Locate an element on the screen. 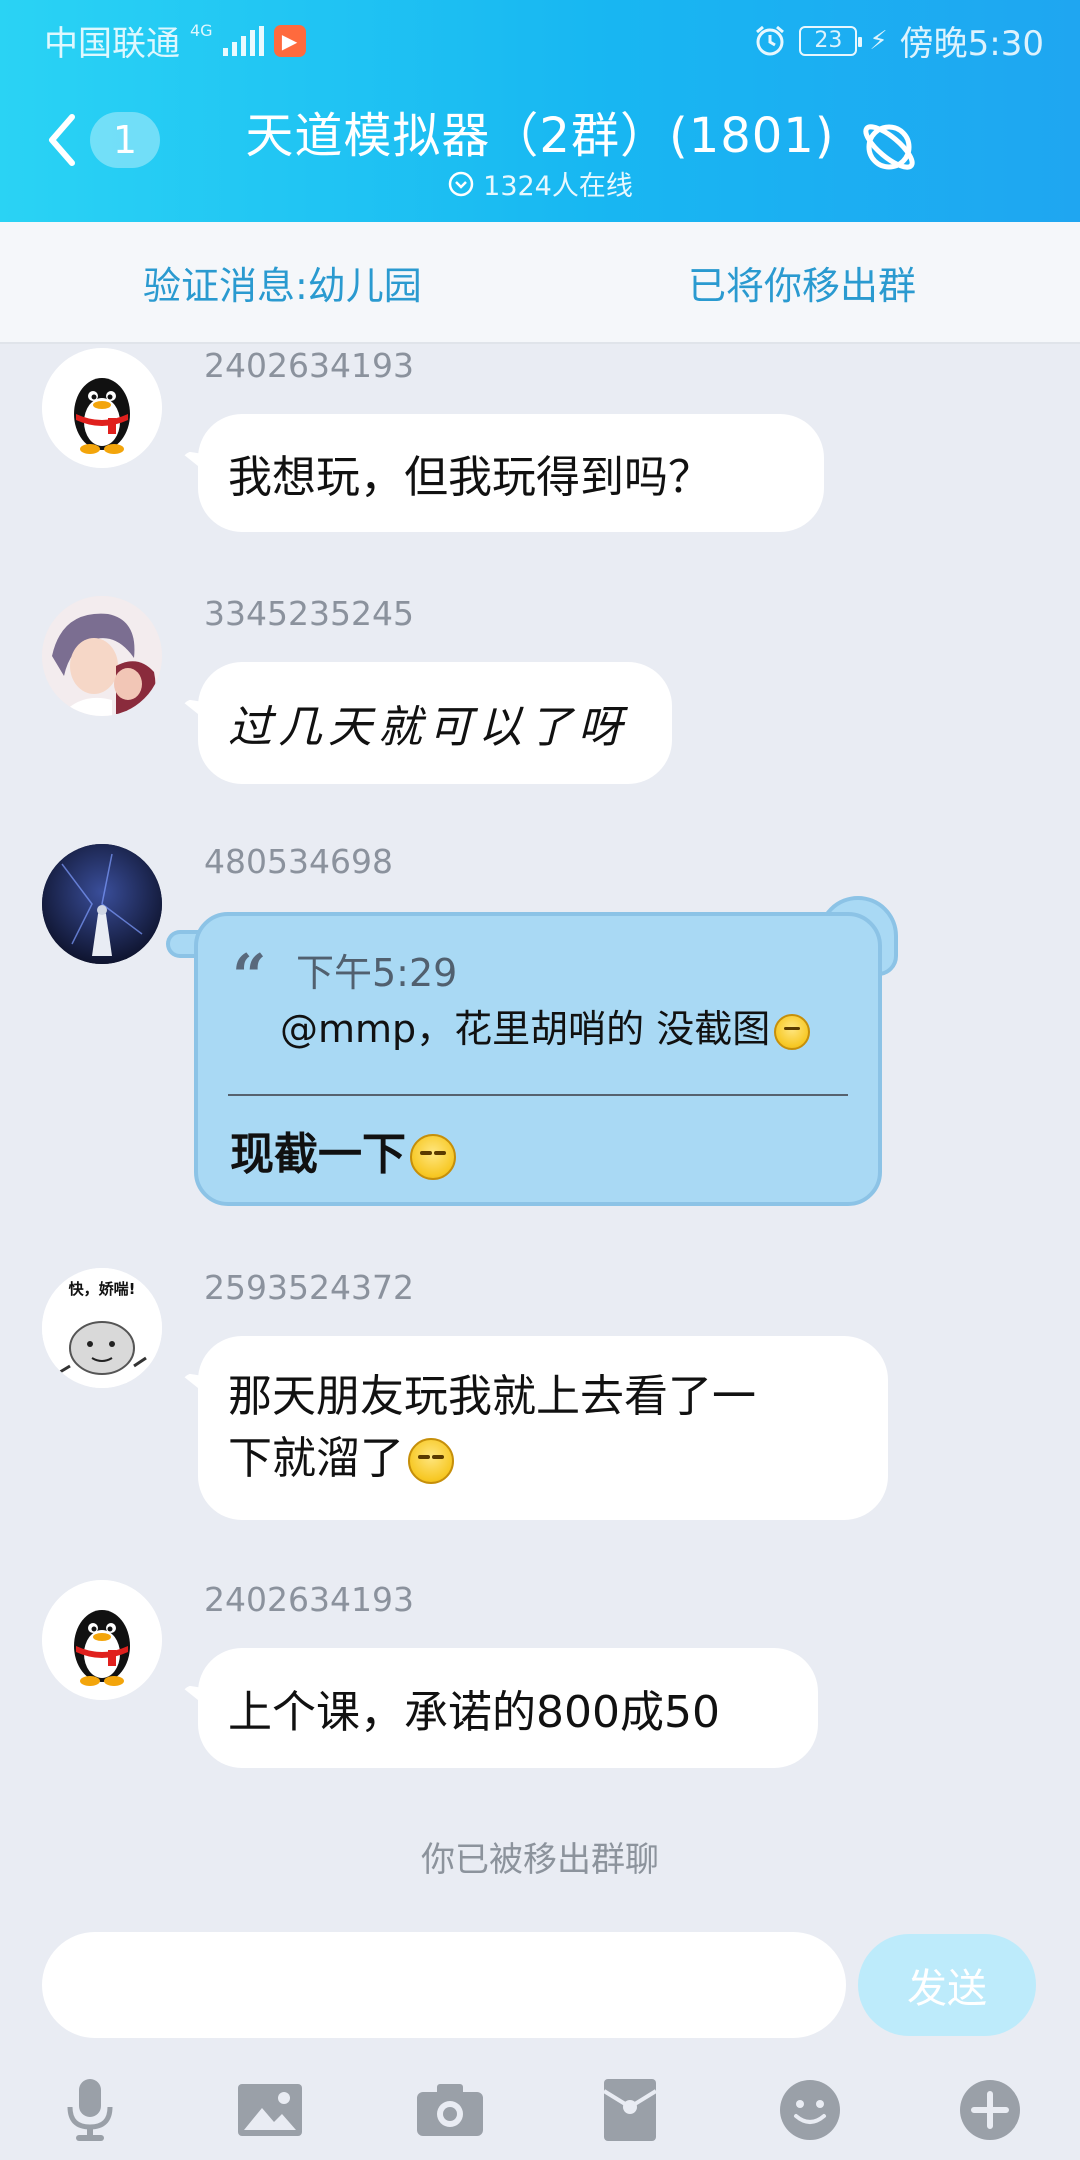 This screenshot has height=2160, width=1080. battery-level: 23 is located at coordinates (828, 40).